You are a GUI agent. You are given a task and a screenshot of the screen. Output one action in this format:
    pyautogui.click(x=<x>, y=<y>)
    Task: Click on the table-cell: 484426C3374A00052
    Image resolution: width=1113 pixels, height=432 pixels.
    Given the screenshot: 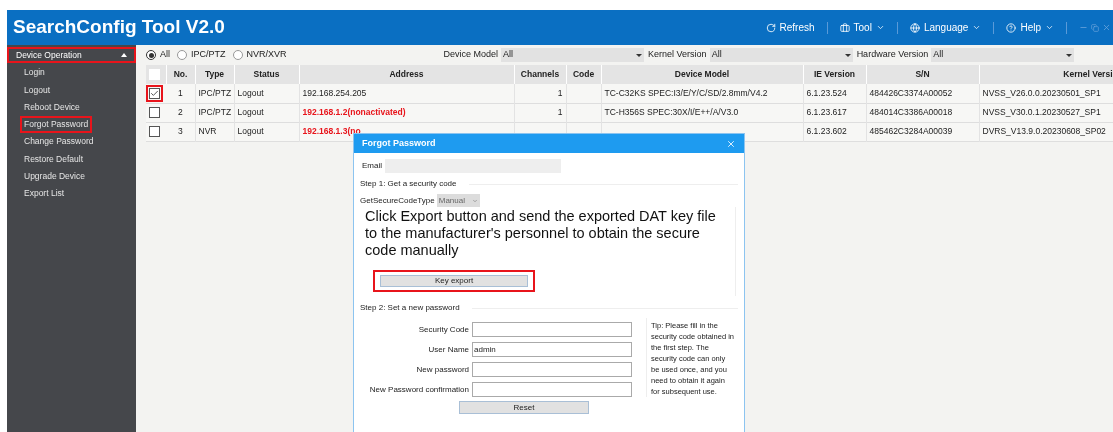 What is the action you would take?
    pyautogui.click(x=922, y=93)
    